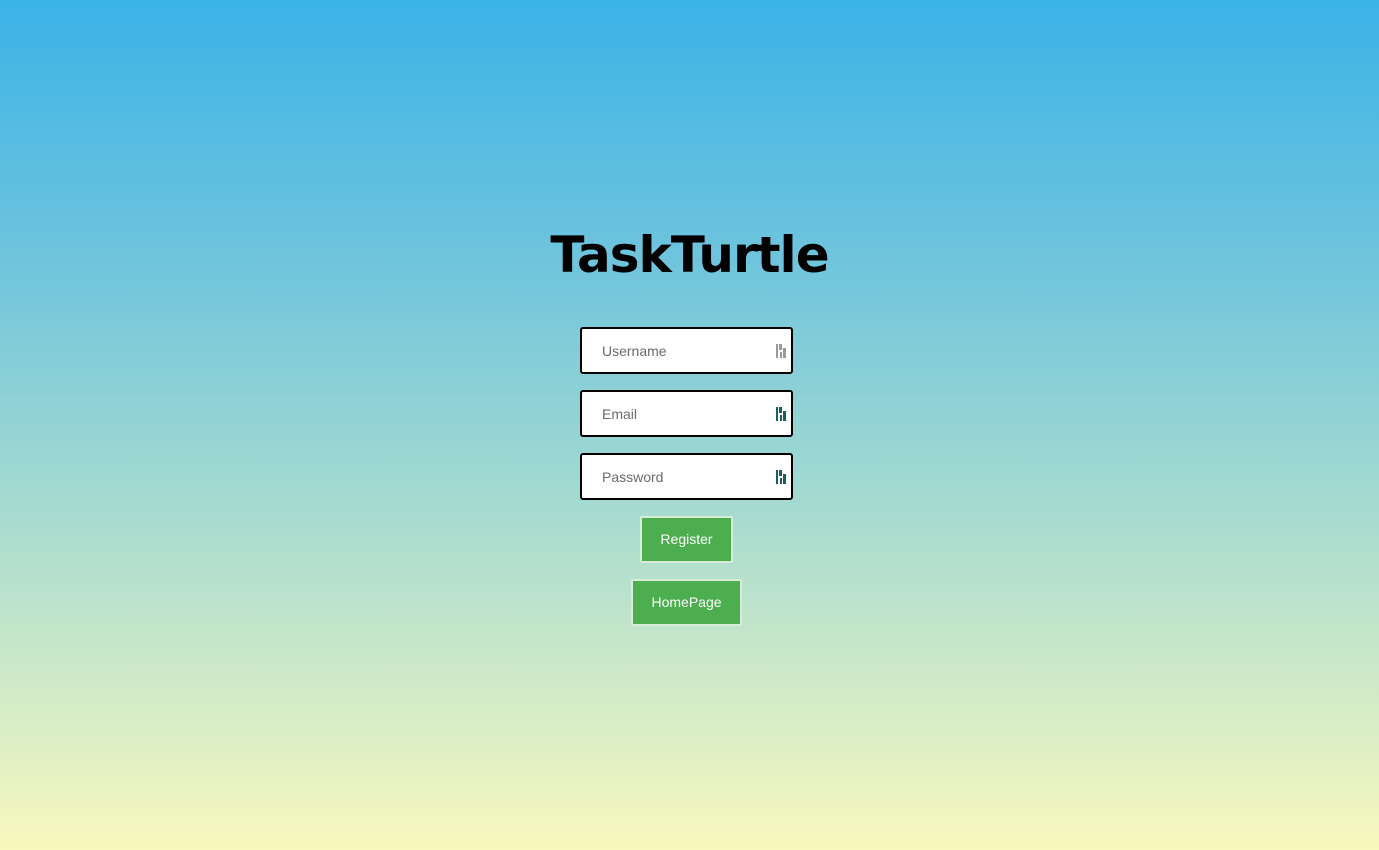  I want to click on email-input, so click(672, 413).